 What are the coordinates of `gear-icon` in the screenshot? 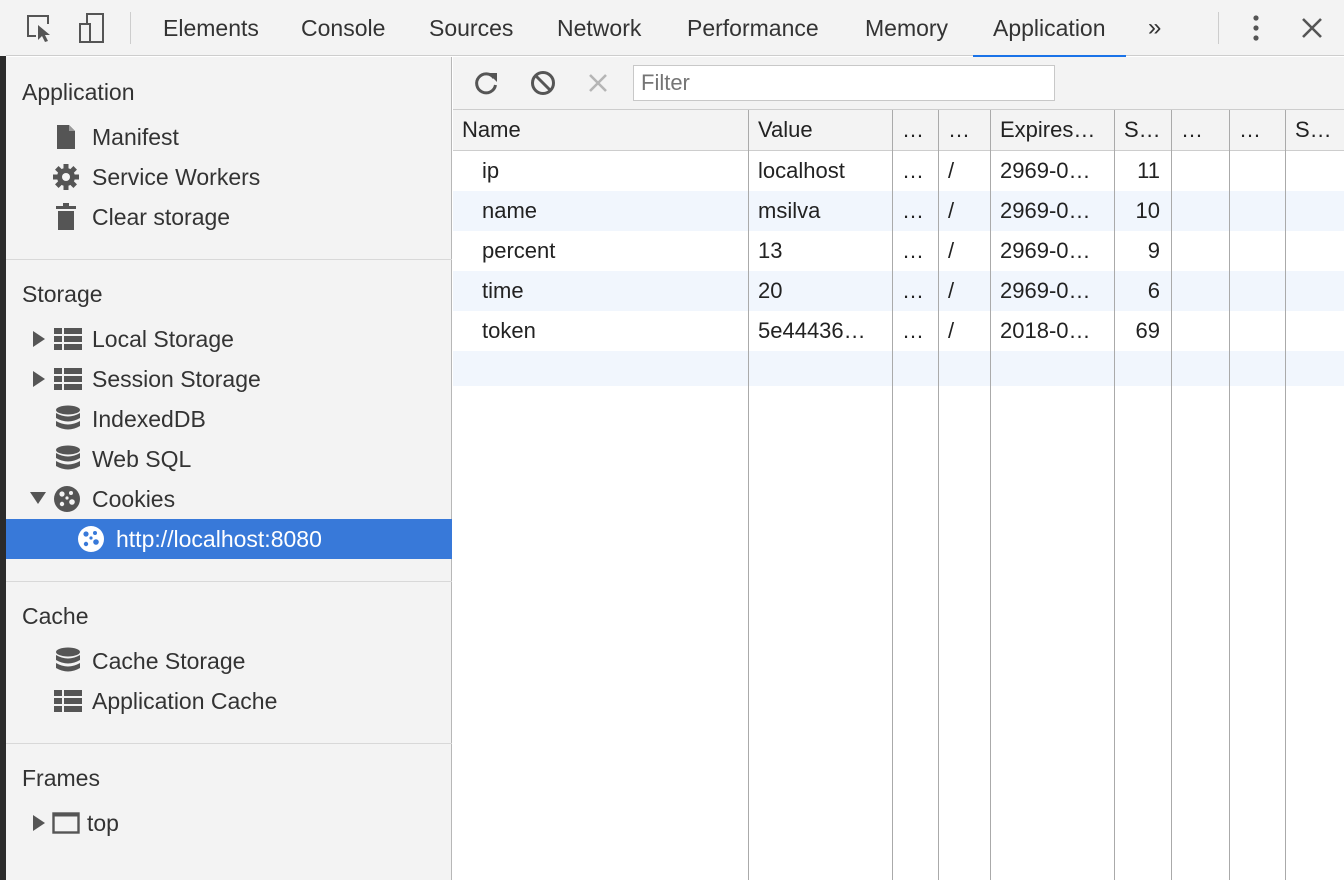 It's located at (66, 177).